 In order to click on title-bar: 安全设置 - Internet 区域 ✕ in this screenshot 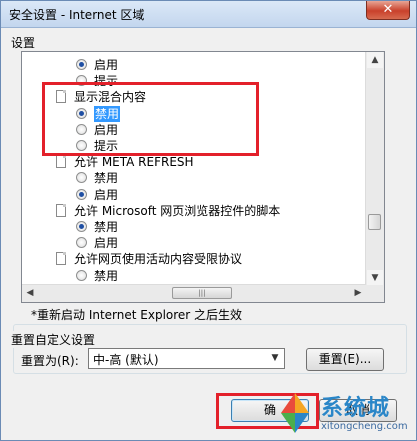, I will do `click(208, 14)`.